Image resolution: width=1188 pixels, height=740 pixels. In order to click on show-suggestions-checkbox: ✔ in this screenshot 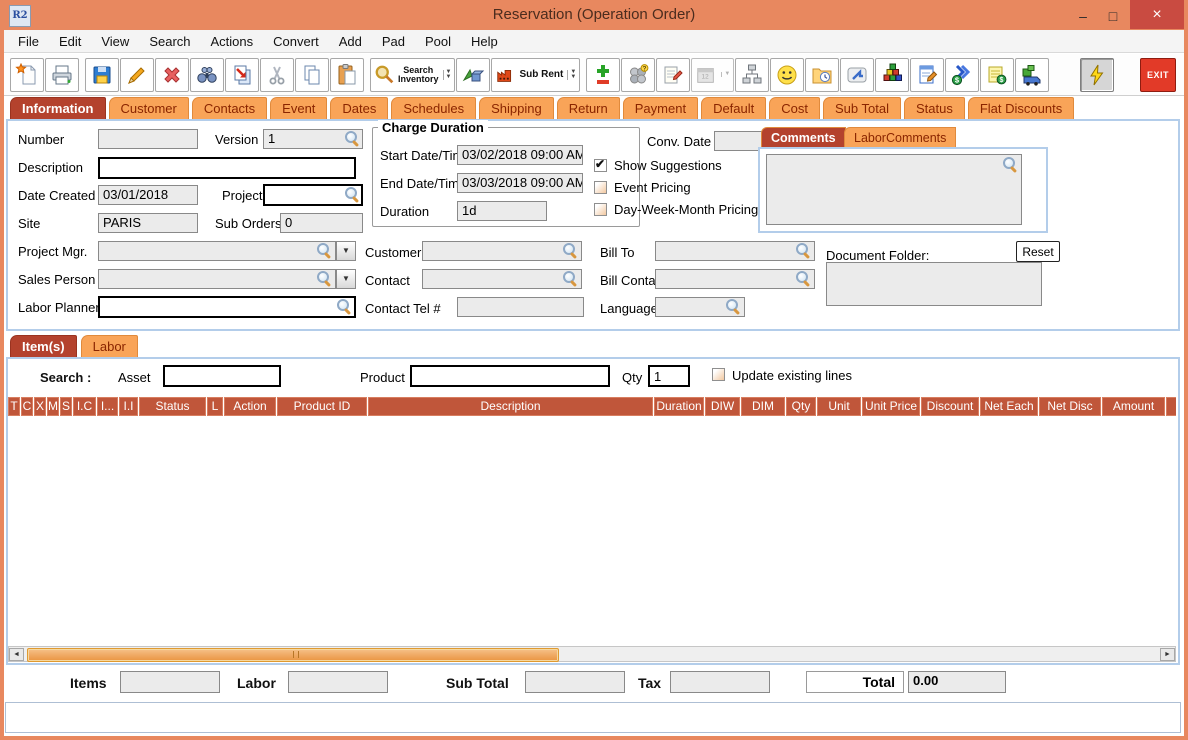, I will do `click(600, 164)`.